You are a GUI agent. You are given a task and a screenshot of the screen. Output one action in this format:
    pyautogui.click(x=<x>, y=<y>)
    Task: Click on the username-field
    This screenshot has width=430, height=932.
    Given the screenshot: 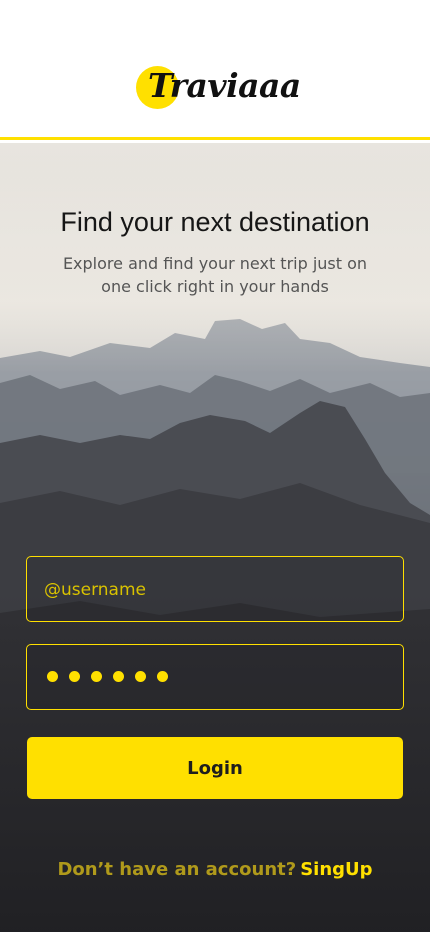 What is the action you would take?
    pyautogui.click(x=215, y=589)
    